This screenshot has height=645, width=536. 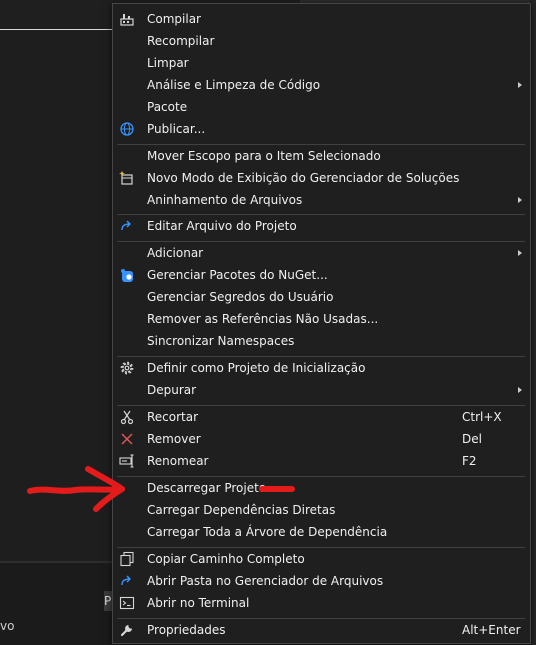 I want to click on menu-item-label: Aninhamento de Arquivos, so click(x=225, y=200).